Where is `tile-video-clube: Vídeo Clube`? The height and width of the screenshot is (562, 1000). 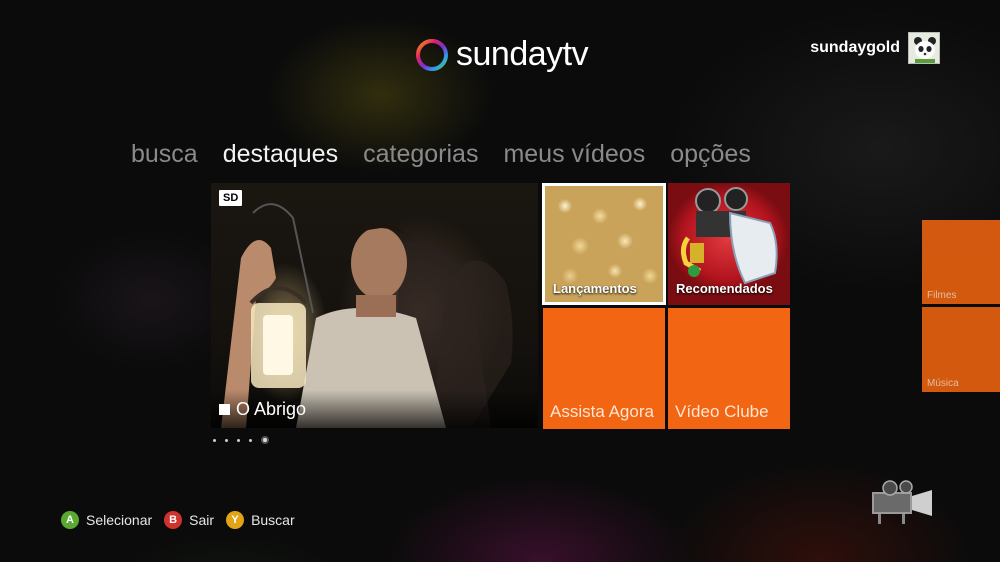
tile-video-clube: Vídeo Clube is located at coordinates (729, 368).